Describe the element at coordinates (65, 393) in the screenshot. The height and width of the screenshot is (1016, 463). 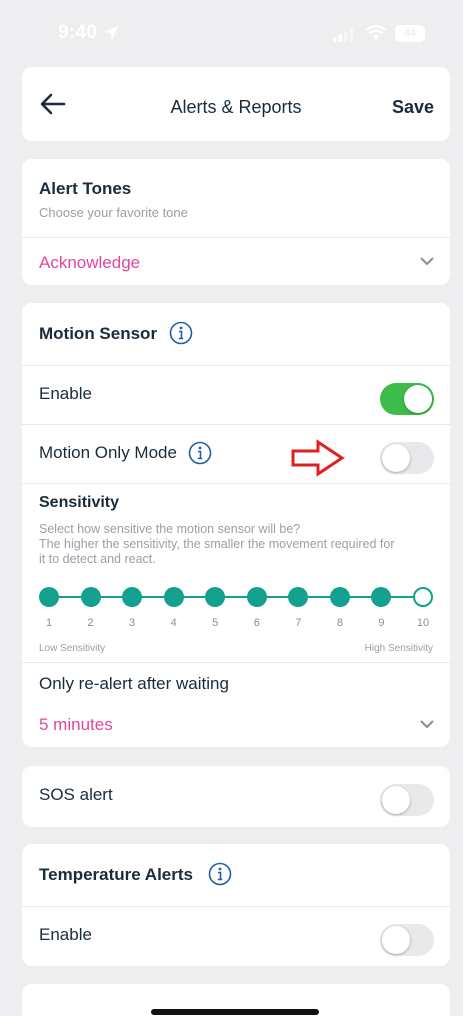
I see `motion-enable-label: Enable` at that location.